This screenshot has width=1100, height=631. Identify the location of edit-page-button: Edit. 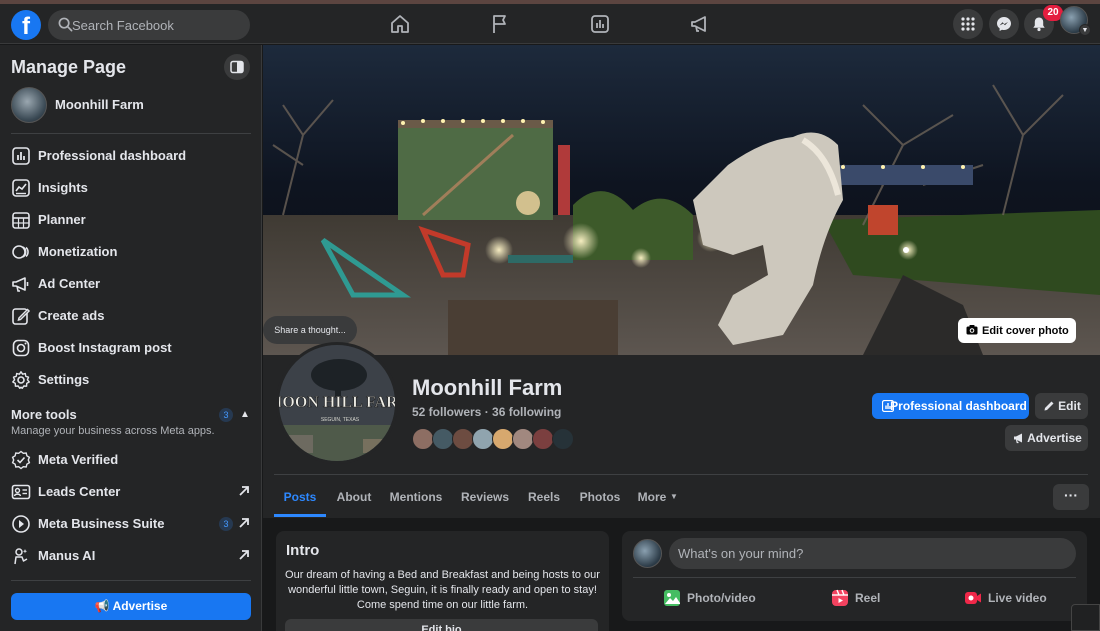
(1061, 406).